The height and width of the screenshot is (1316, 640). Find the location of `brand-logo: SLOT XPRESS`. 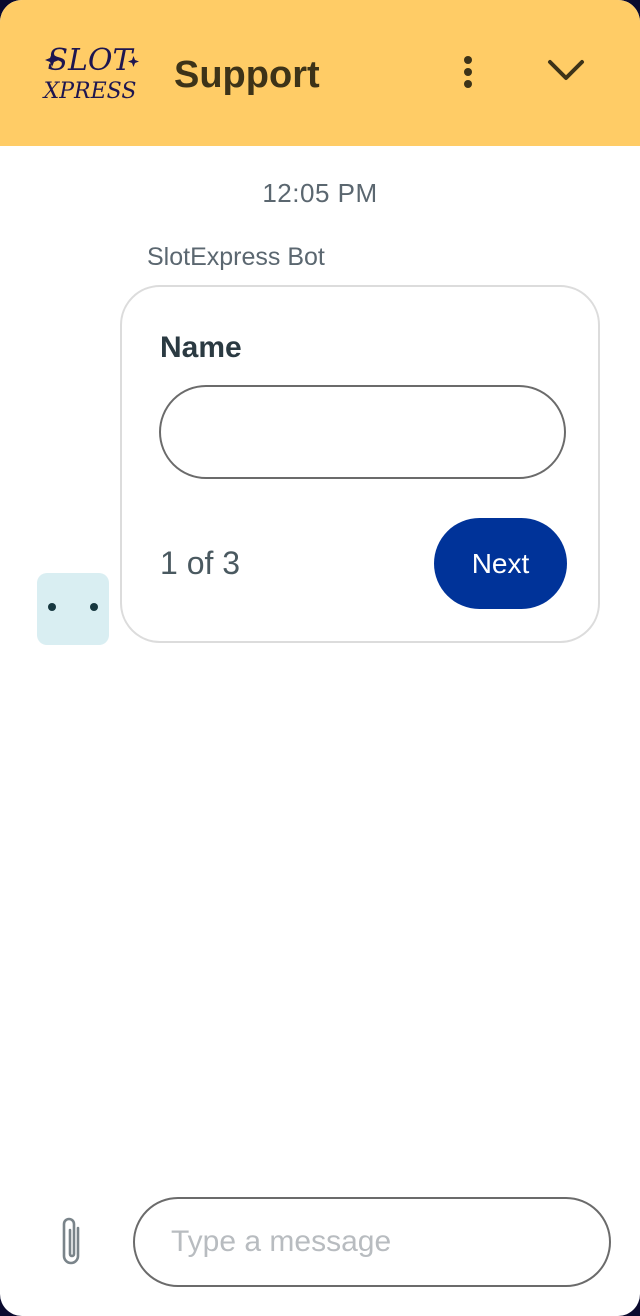

brand-logo: SLOT XPRESS is located at coordinates (92, 73).